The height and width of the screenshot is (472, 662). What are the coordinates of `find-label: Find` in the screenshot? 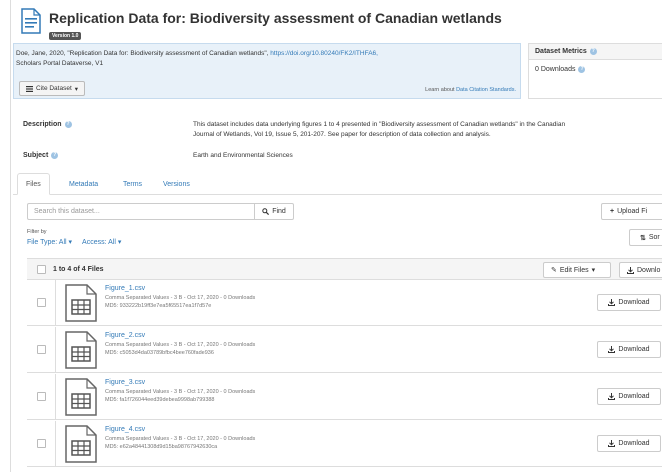 It's located at (279, 211).